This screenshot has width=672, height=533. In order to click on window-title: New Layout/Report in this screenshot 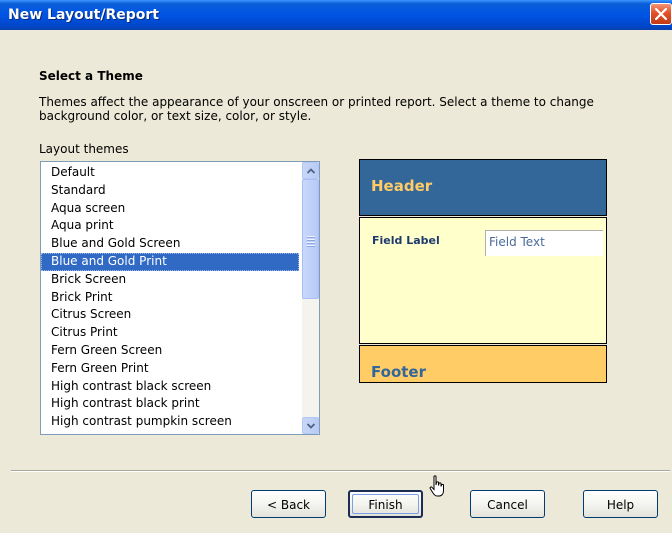, I will do `click(83, 15)`.